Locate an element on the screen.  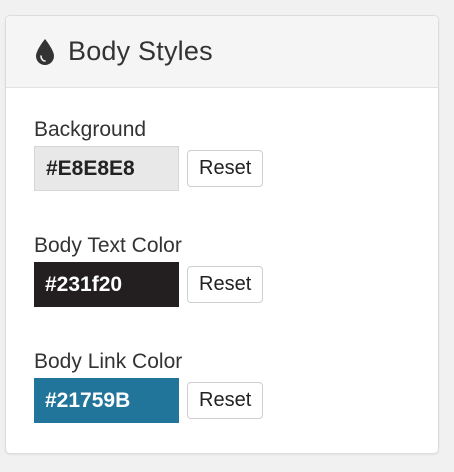
background-color-value: #E8E8E8 is located at coordinates (90, 168).